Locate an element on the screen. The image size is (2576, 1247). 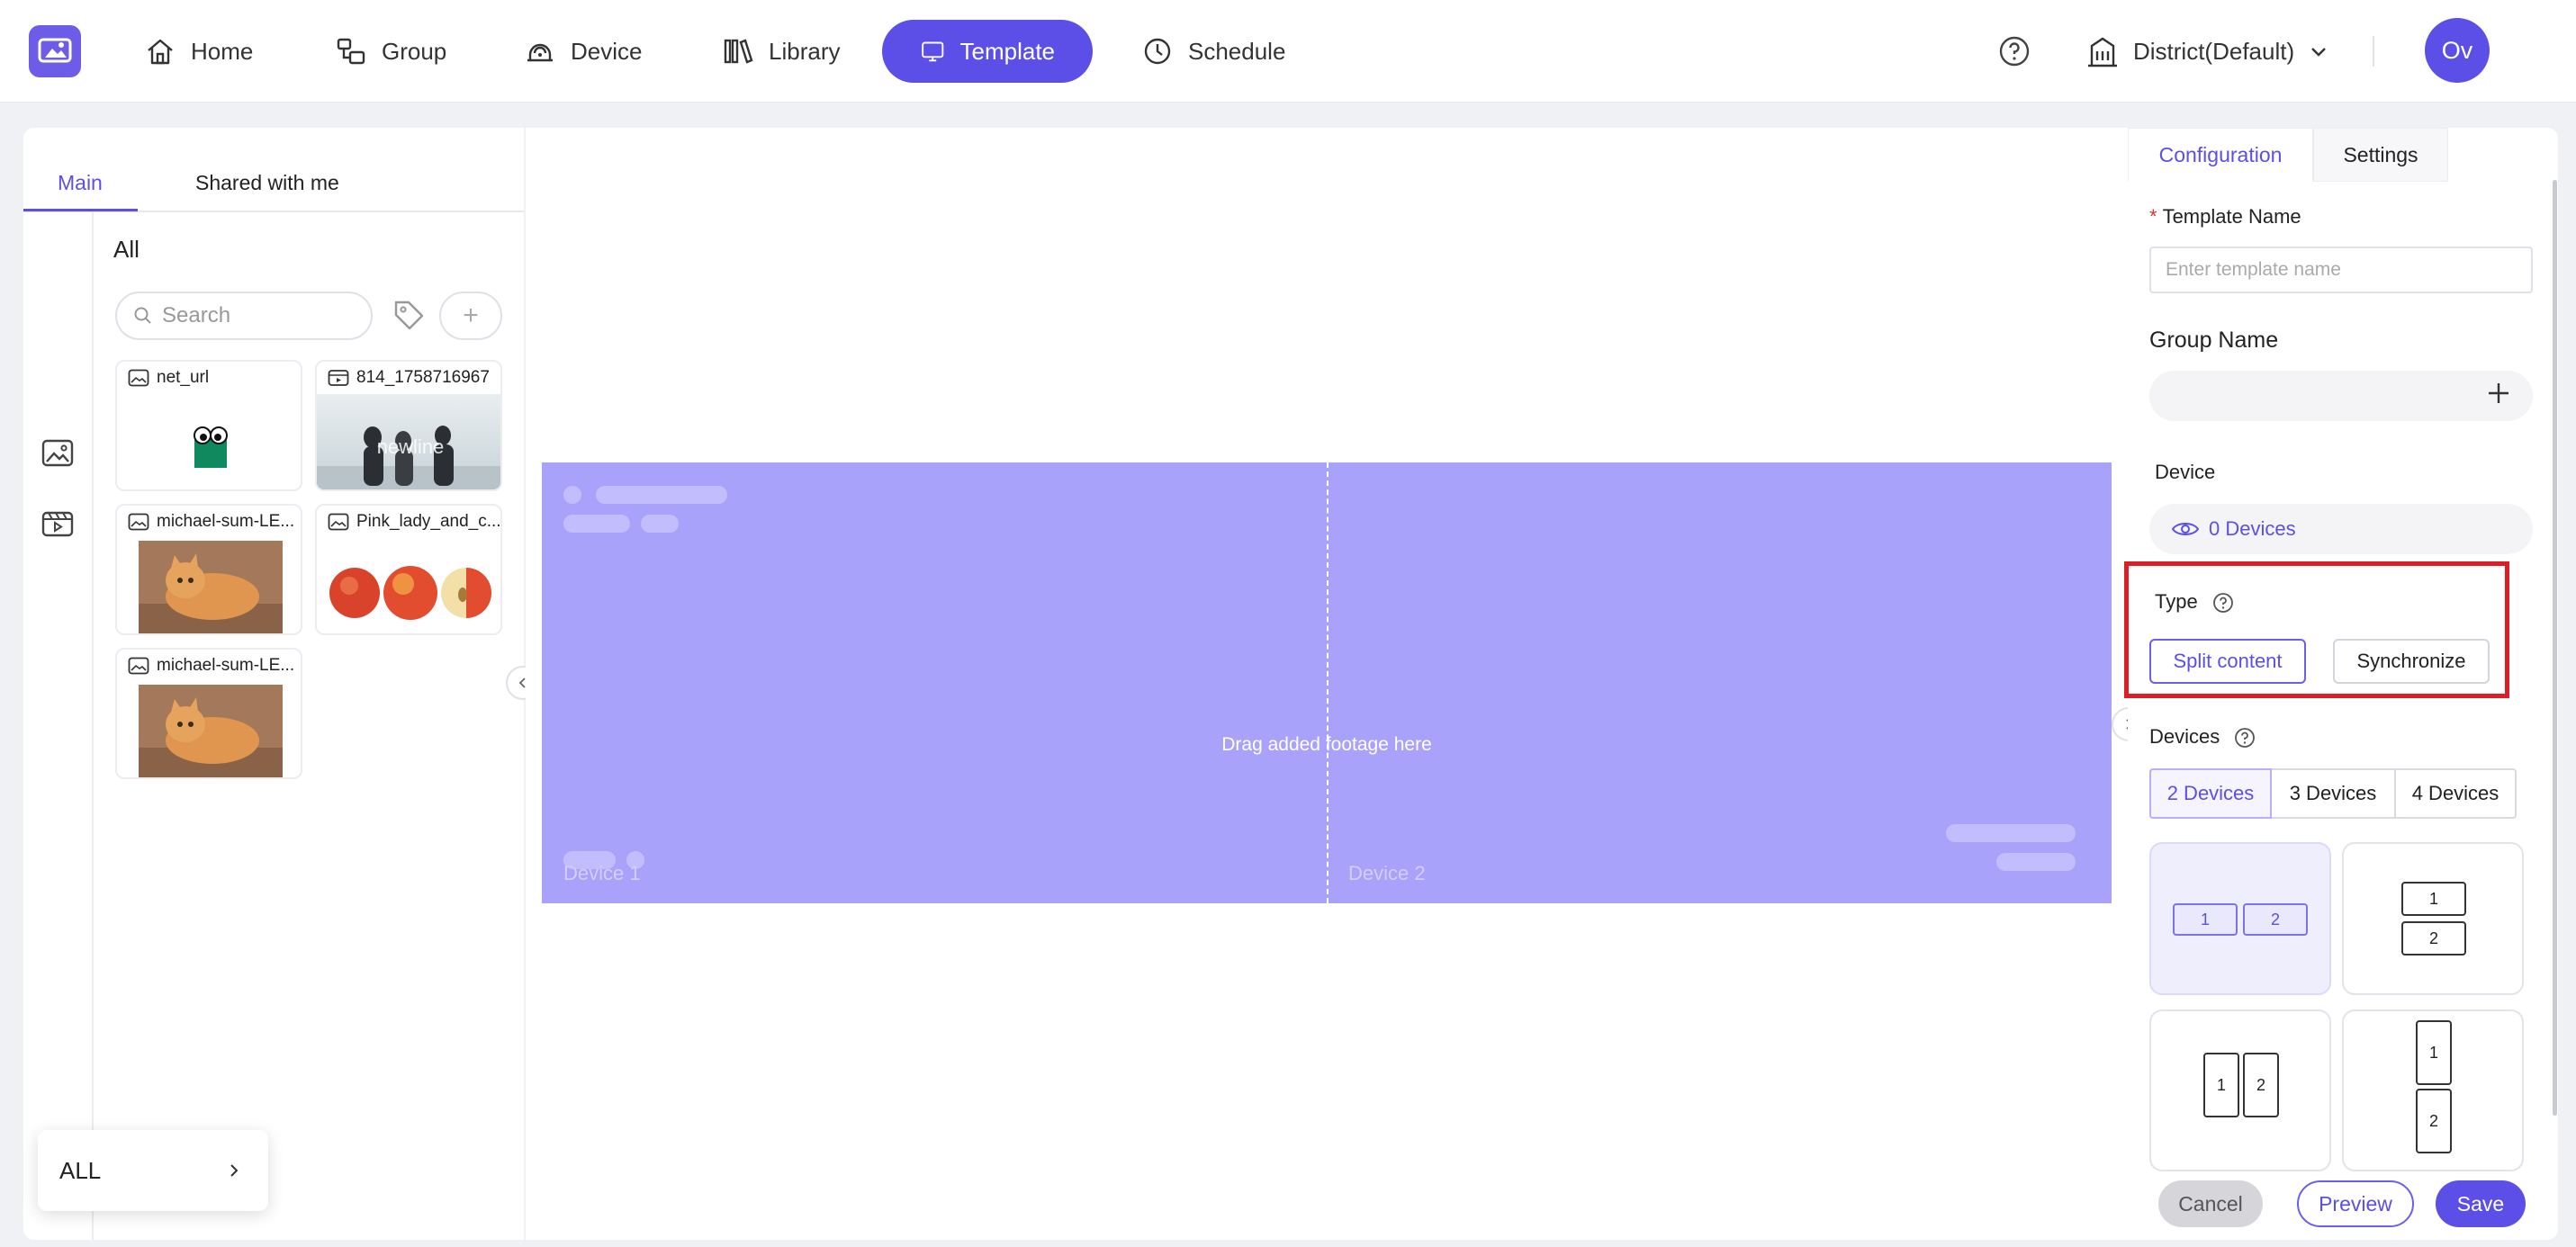
save-button: Save is located at coordinates (2481, 1203).